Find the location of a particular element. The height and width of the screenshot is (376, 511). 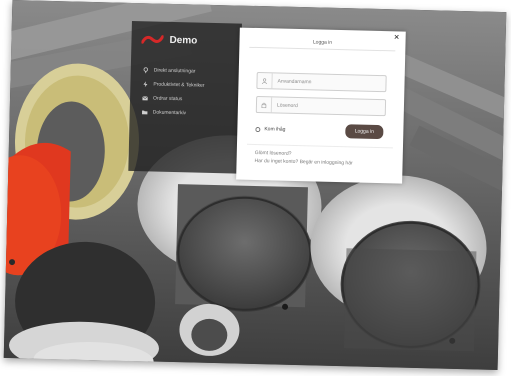

sidebar-item-documents: Dokumentarkiv is located at coordinates (173, 112).